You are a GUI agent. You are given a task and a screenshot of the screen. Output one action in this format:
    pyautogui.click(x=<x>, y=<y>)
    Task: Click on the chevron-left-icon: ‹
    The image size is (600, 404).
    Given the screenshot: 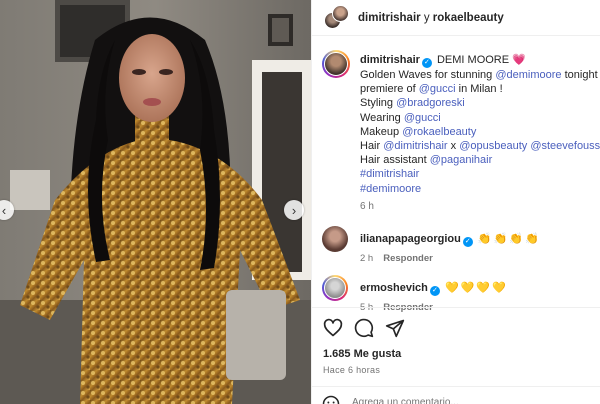 What is the action you would take?
    pyautogui.click(x=4, y=210)
    